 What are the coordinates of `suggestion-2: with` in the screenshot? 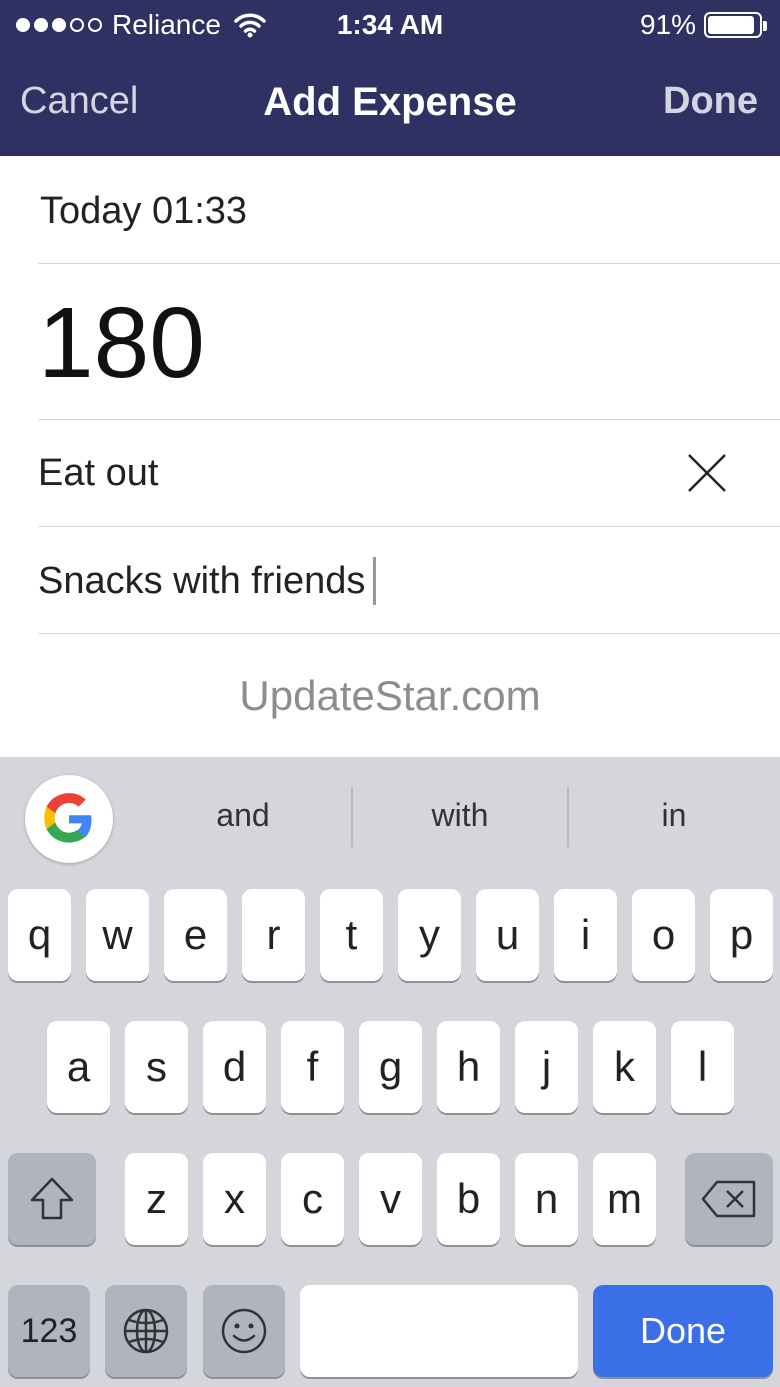 It's located at (460, 815).